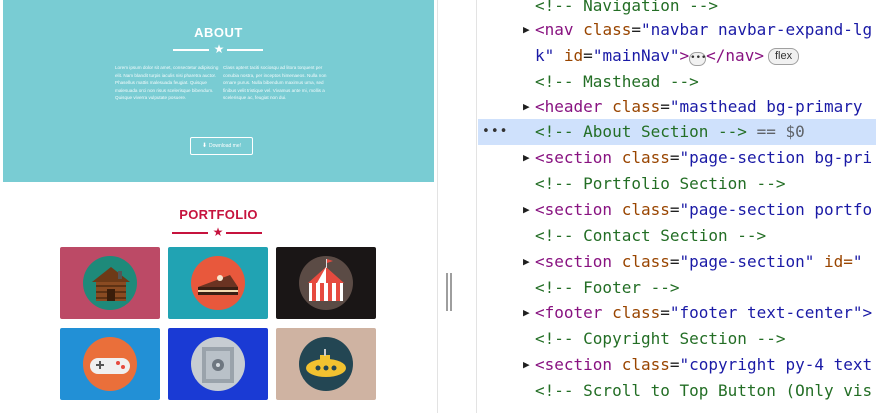  I want to click on dom-node-comment-copyright: <!-- Copyright Section -->, so click(677, 339).